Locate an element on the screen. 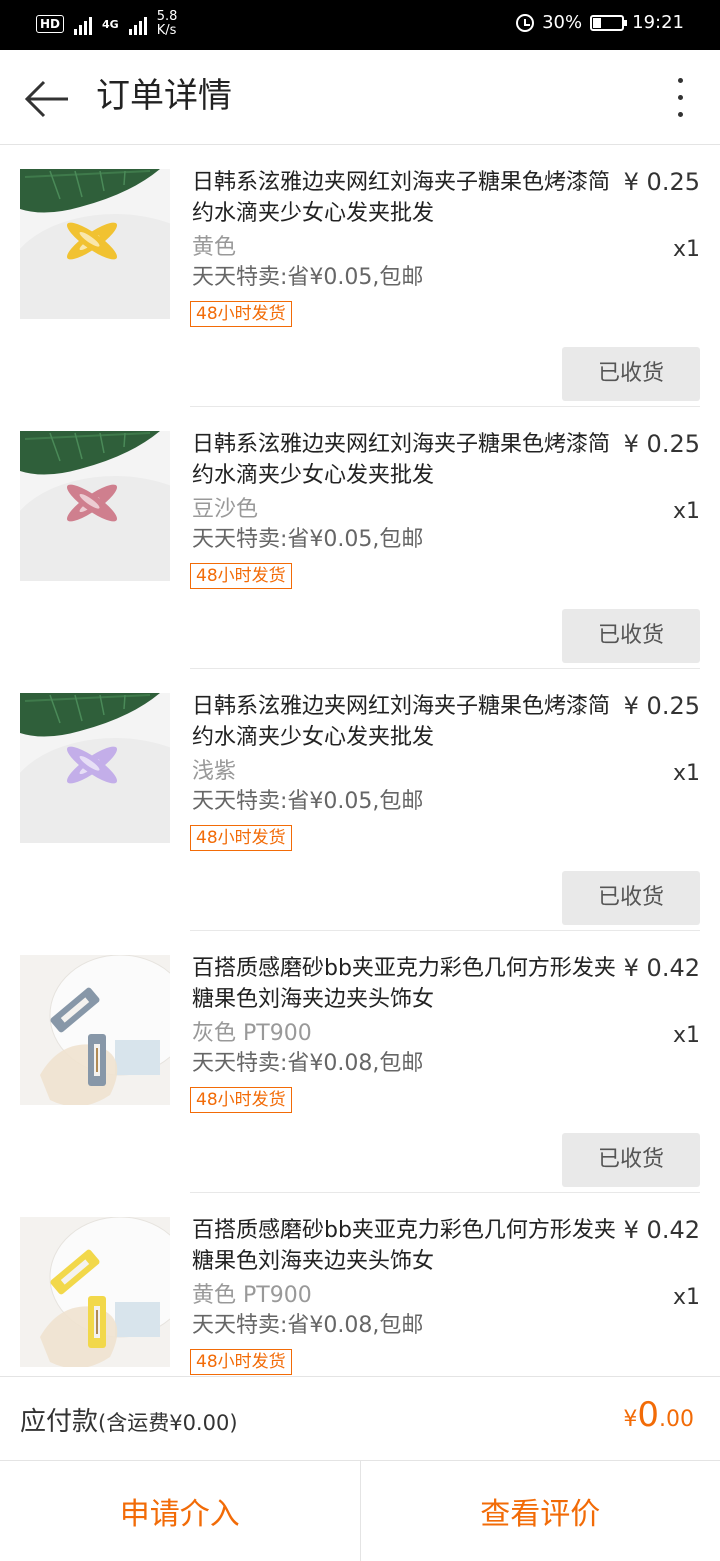 The image size is (720, 1561). bottom-action-bar: 申请介入 查看评价 is located at coordinates (360, 1510).